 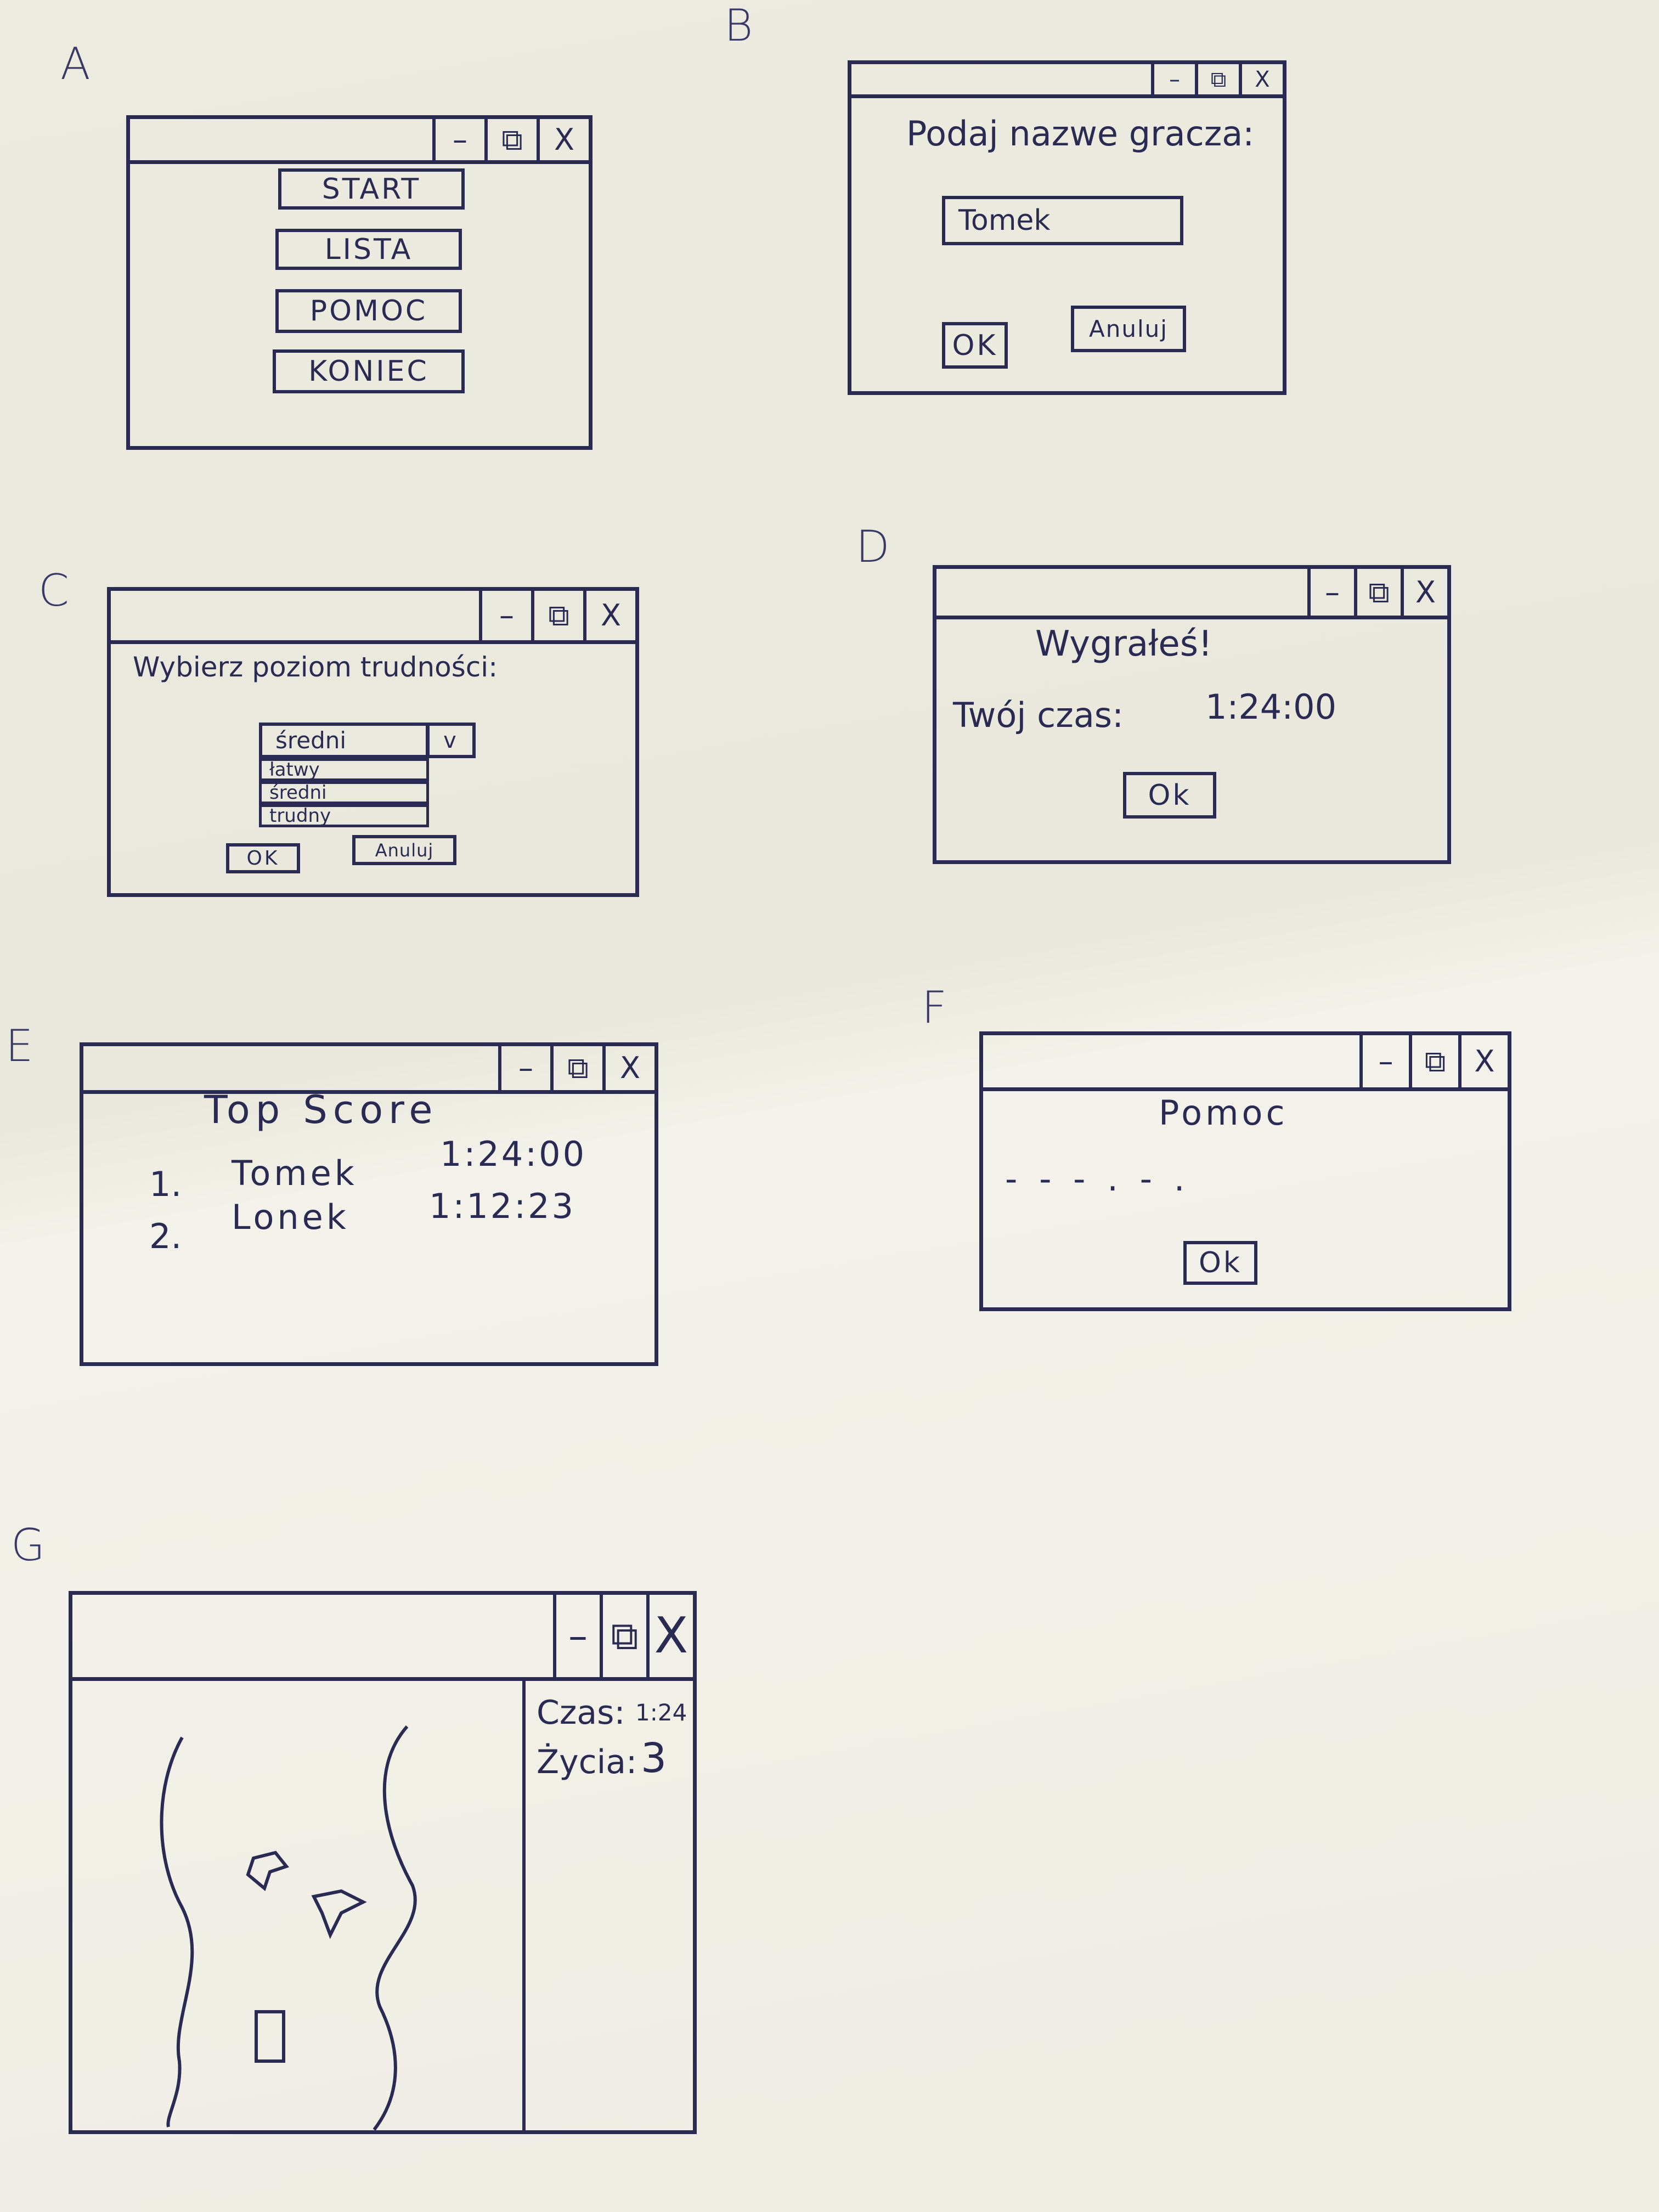 I want to click on help-body: - - - . - ., so click(x=1097, y=1179).